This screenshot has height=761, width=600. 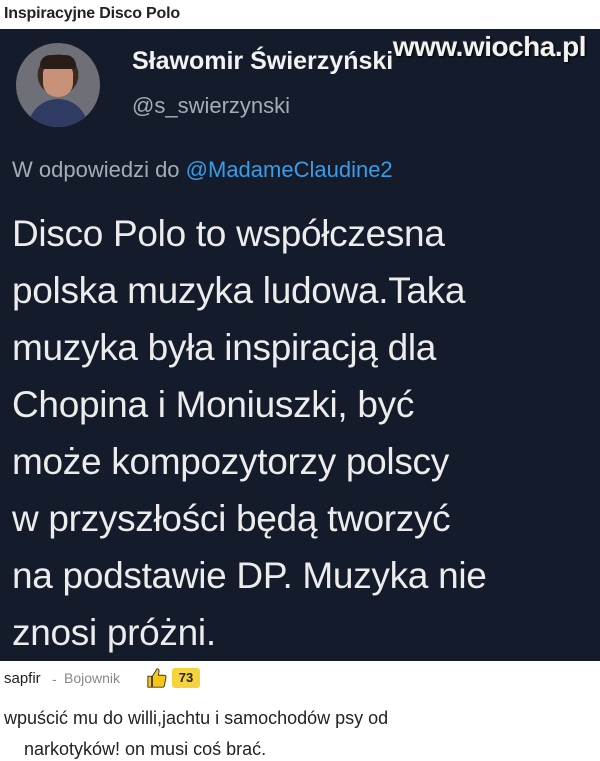 What do you see at coordinates (249, 575) in the screenshot?
I see `tweet-text-line: na podstawie DP. Muzyka nie` at bounding box center [249, 575].